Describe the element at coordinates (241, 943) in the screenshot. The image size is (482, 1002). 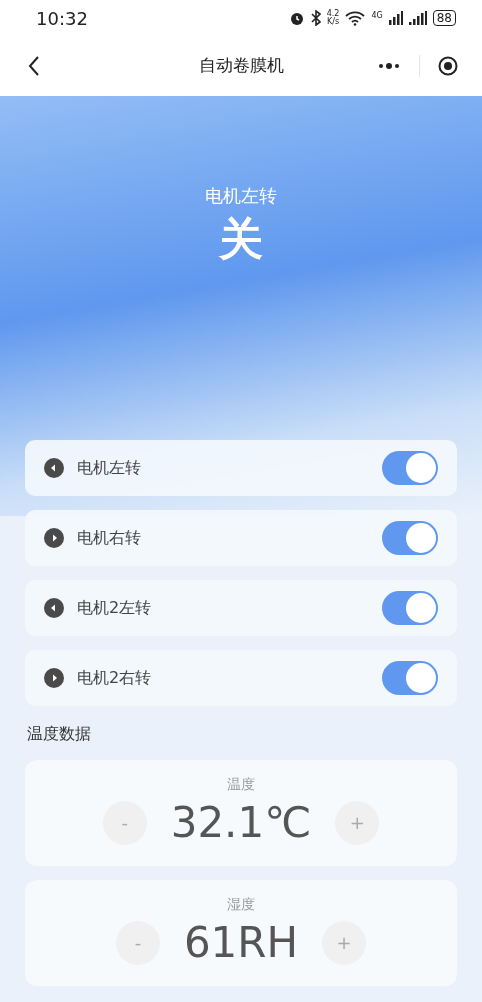
I see `reading-value: 61RH` at that location.